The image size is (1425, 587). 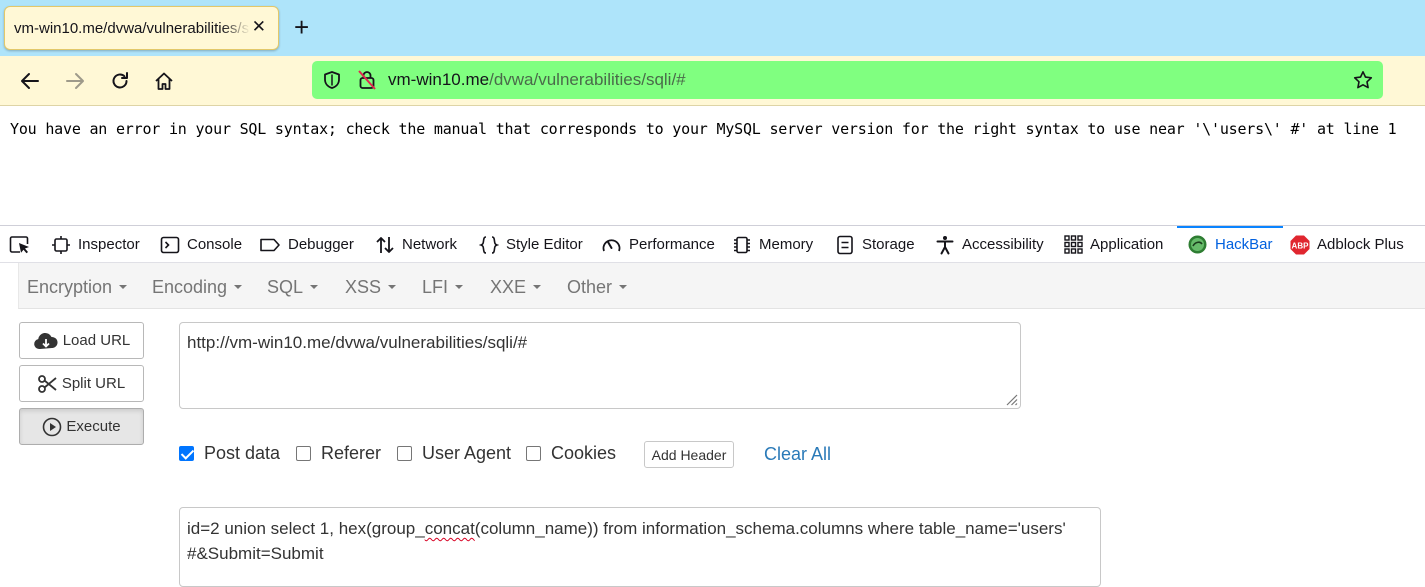 I want to click on tab-console: Console, so click(x=201, y=244).